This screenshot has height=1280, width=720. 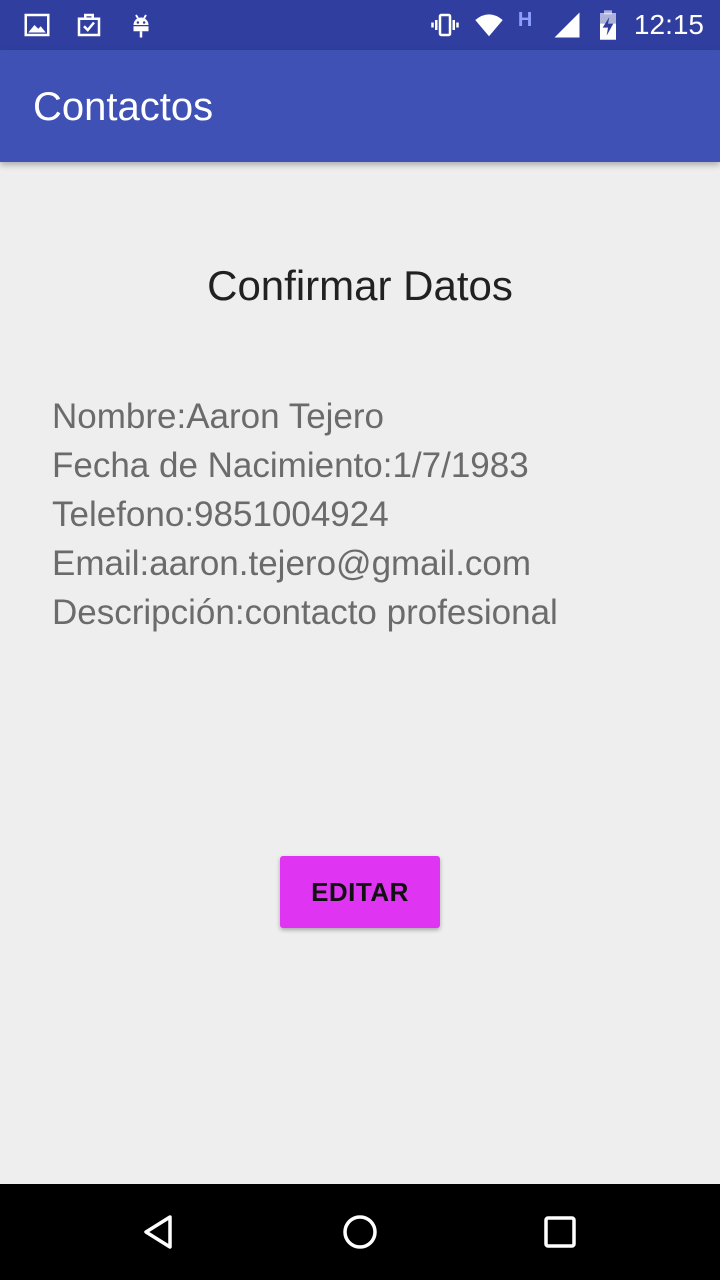 I want to click on navigation-bar, so click(x=360, y=1232).